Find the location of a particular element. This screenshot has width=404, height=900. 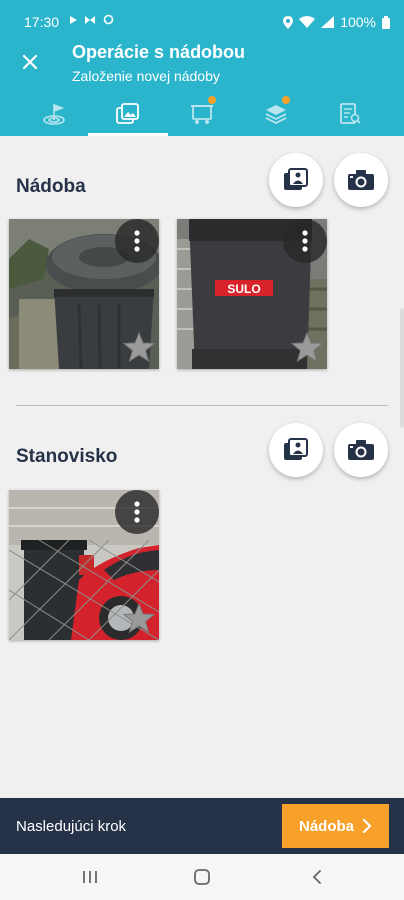

signal-icon is located at coordinates (328, 22).